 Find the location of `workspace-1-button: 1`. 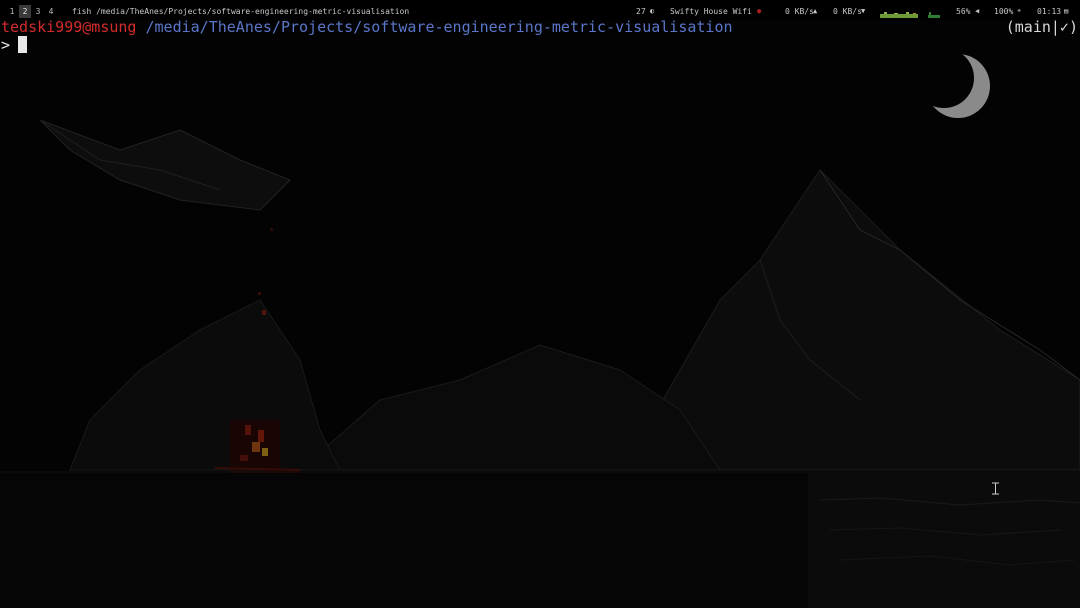

workspace-1-button: 1 is located at coordinates (12, 11).